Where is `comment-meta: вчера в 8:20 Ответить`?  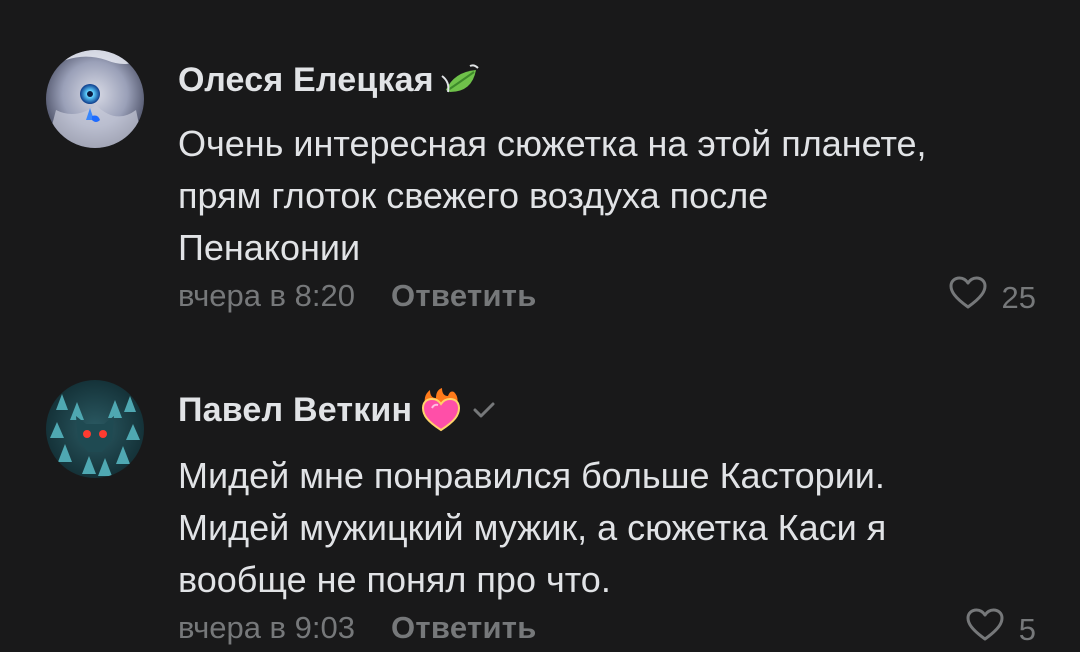 comment-meta: вчера в 8:20 Ответить is located at coordinates (357, 296).